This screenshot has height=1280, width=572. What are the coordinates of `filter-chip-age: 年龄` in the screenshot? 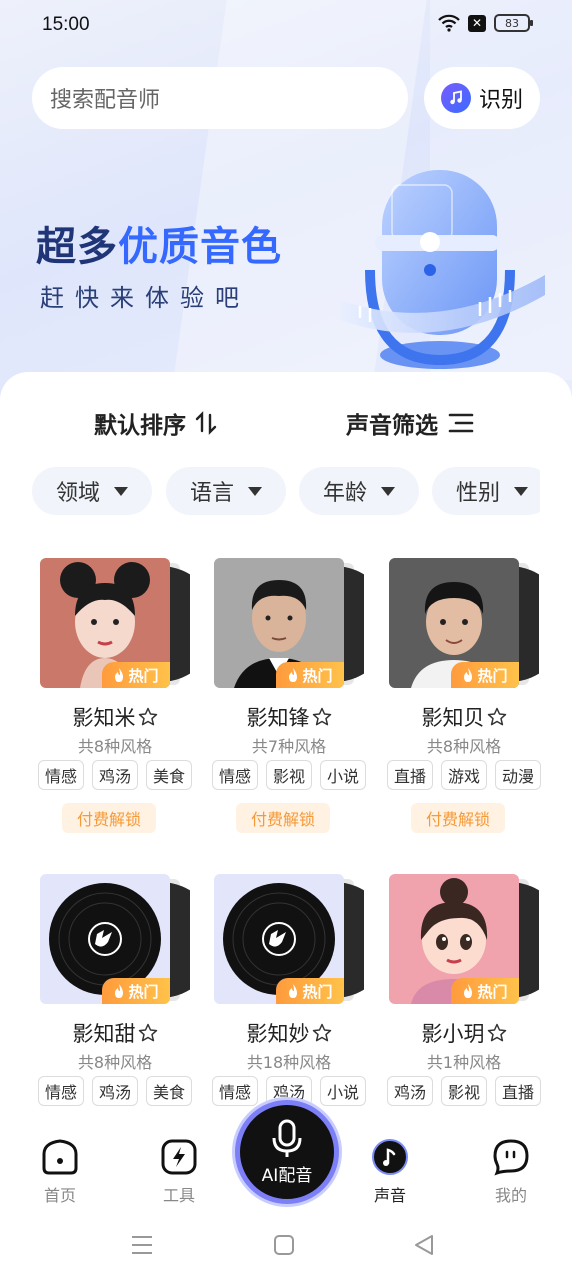 It's located at (359, 491).